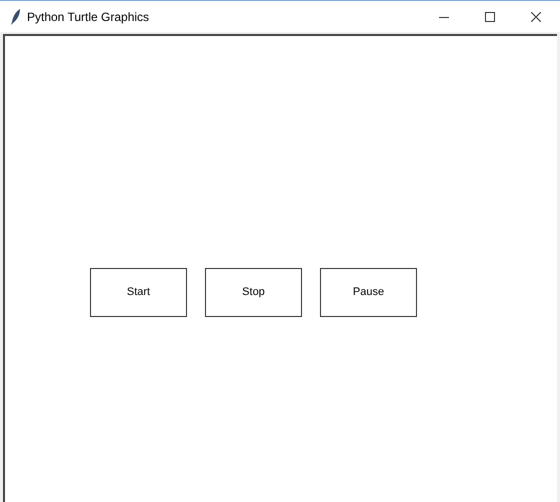 The width and height of the screenshot is (560, 502). What do you see at coordinates (16, 16) in the screenshot?
I see `feather-icon` at bounding box center [16, 16].